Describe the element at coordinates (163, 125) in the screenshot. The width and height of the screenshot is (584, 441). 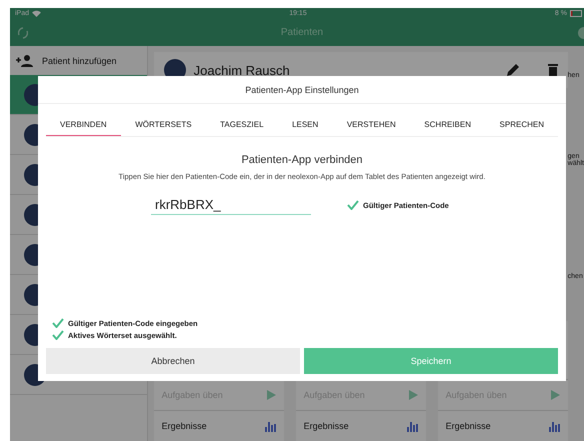
I see `tab: WÖRTERSETS` at that location.